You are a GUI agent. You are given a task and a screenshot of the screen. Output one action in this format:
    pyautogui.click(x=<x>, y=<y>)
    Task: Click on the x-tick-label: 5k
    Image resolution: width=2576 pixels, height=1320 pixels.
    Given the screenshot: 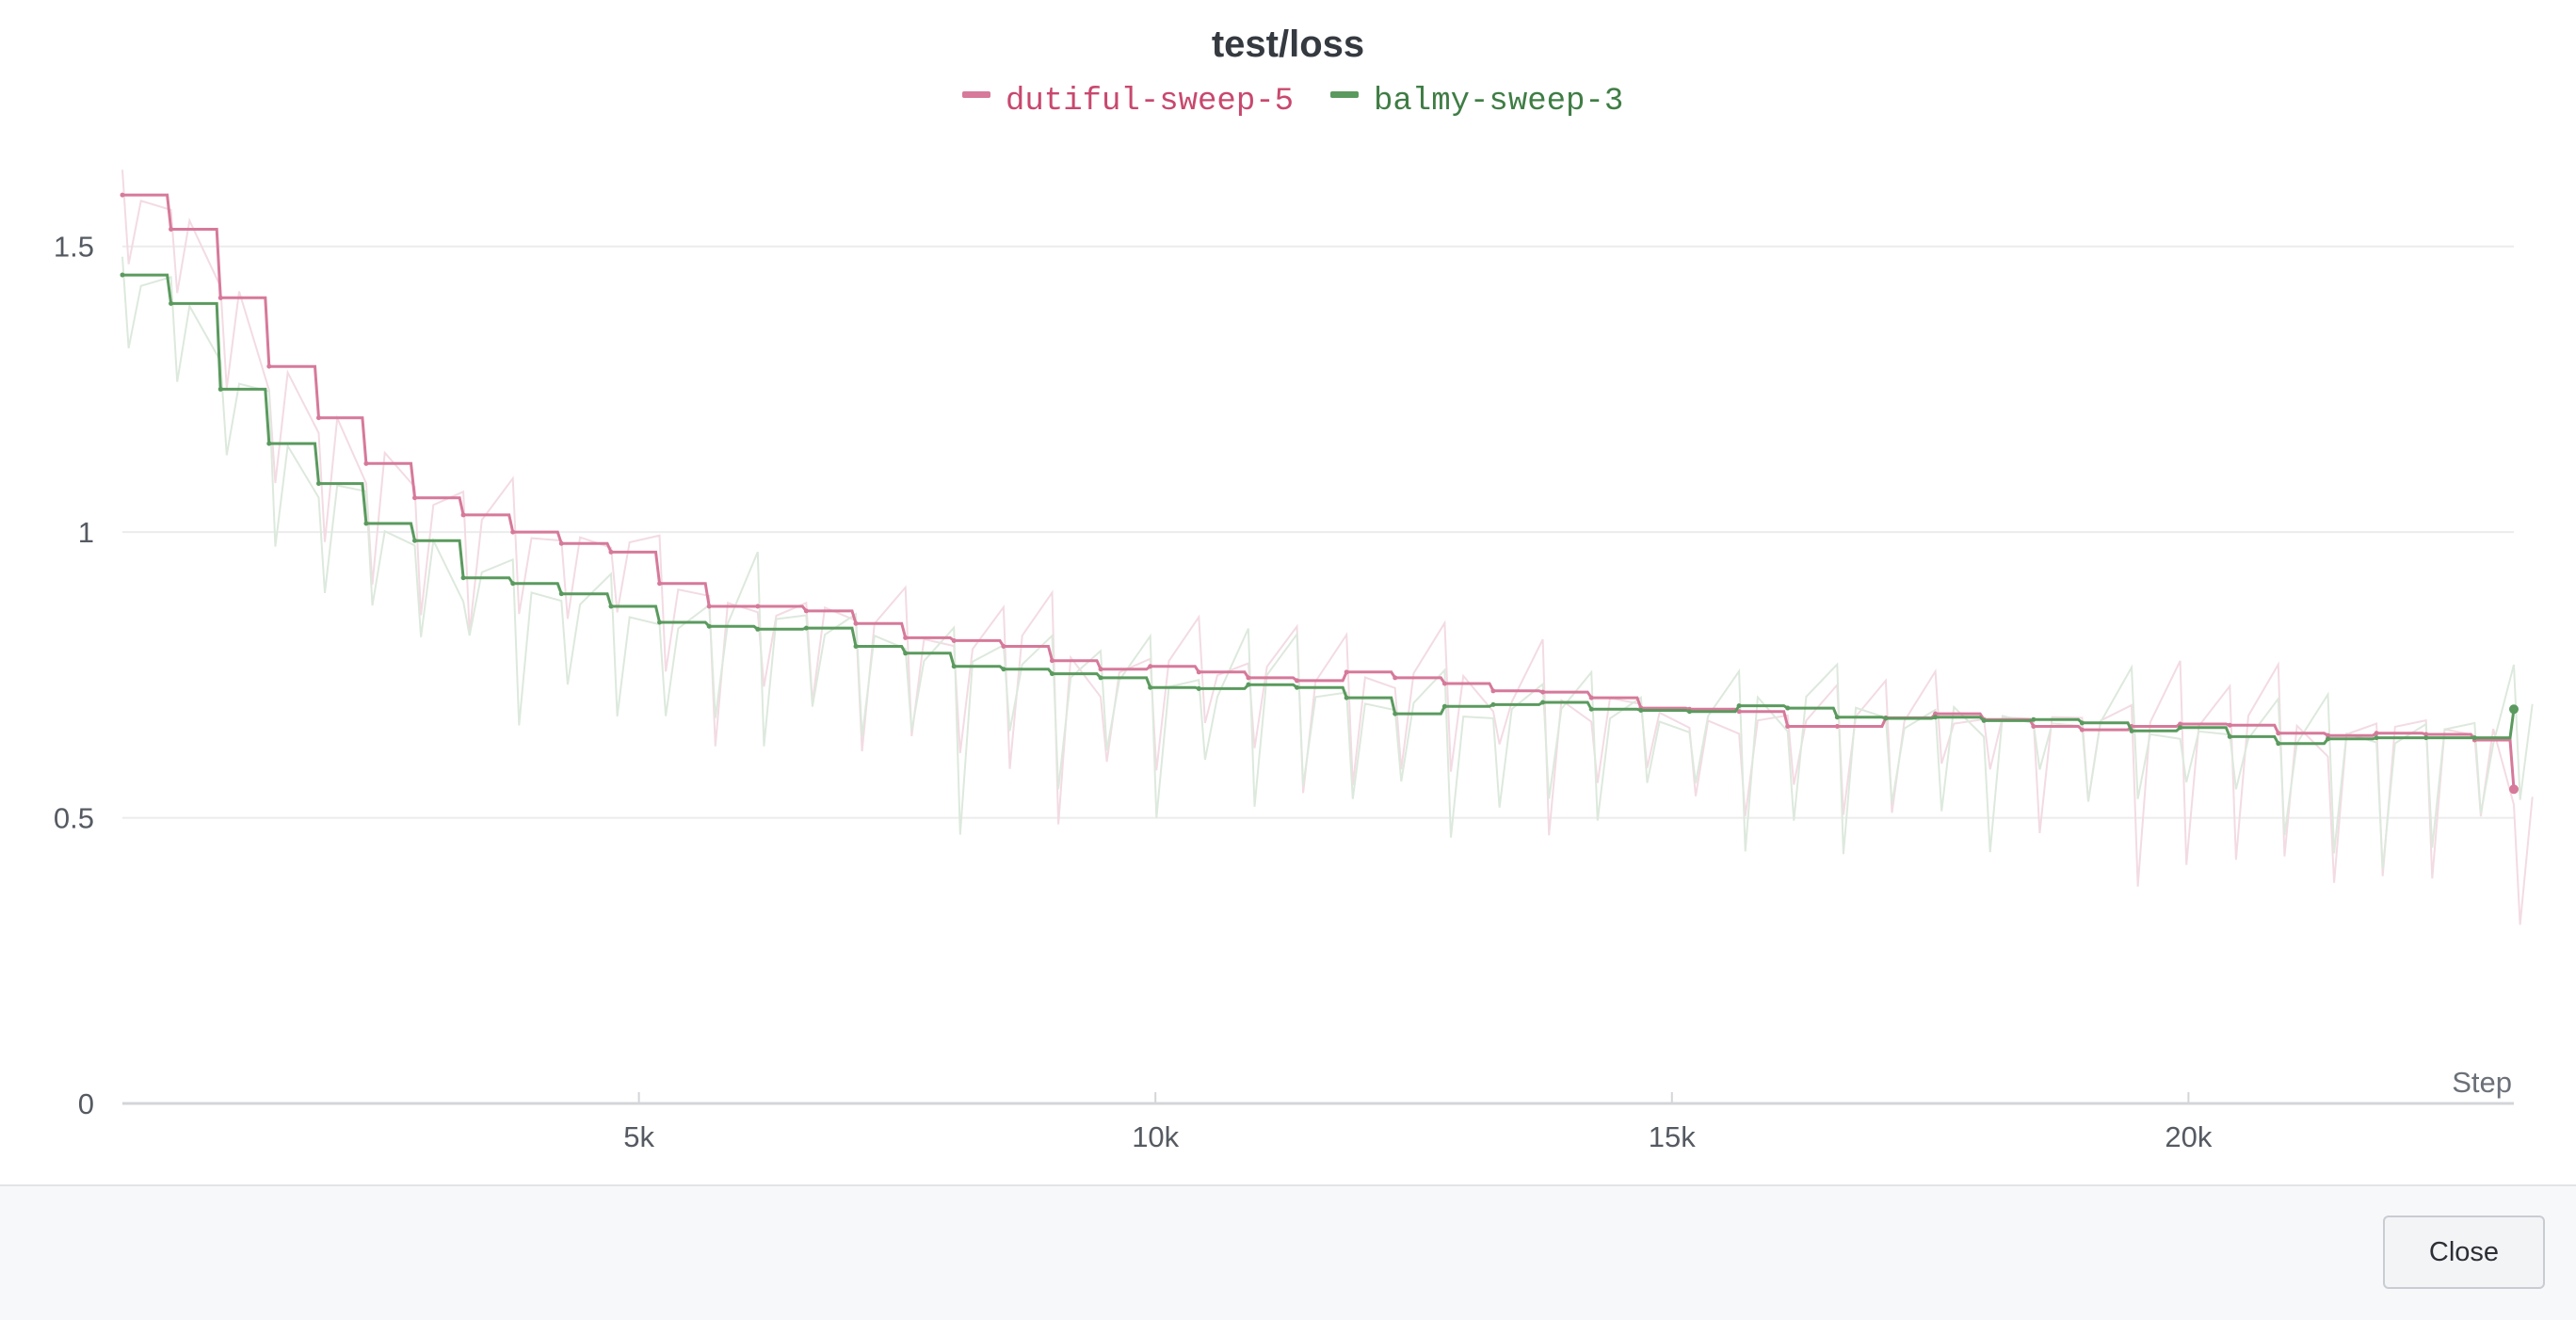 What is the action you would take?
    pyautogui.click(x=638, y=1136)
    